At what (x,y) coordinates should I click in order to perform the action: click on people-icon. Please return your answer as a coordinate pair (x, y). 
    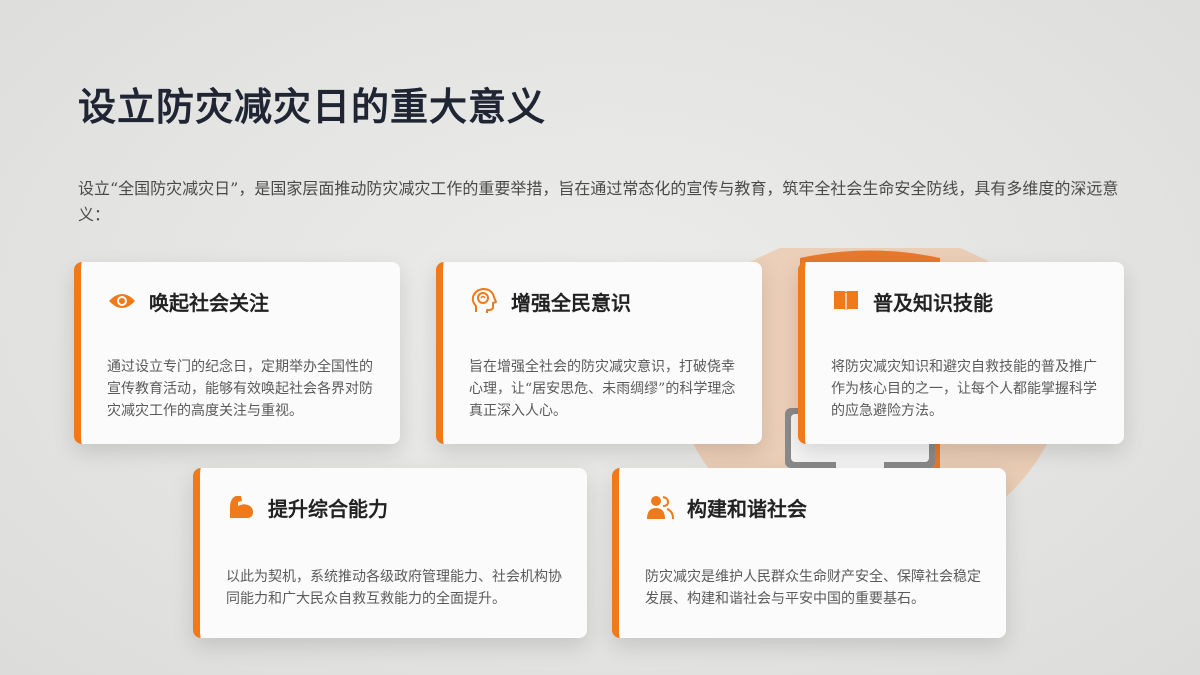
    Looking at the image, I should click on (660, 507).